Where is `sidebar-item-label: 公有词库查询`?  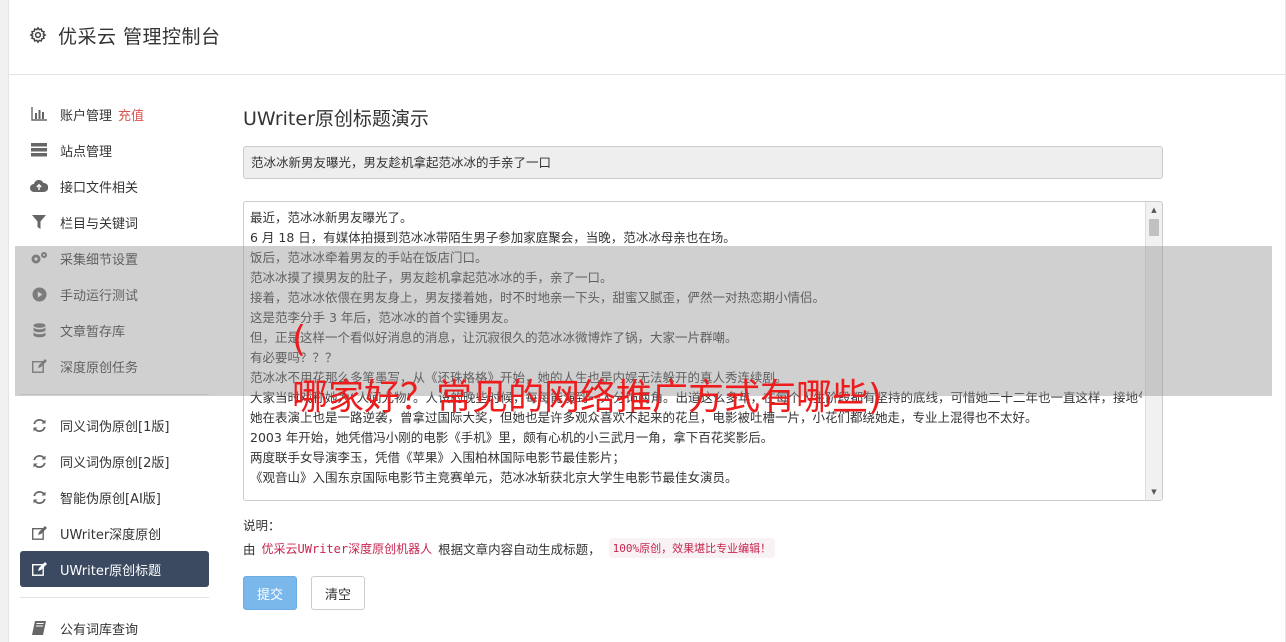
sidebar-item-label: 公有词库查询 is located at coordinates (99, 630).